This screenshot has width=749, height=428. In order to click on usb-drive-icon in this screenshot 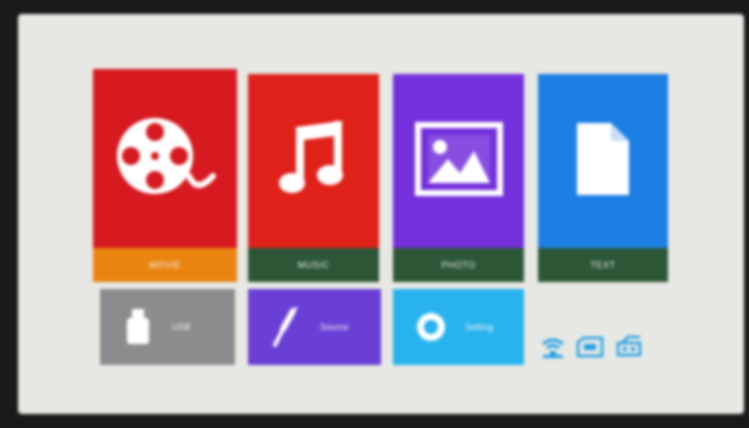, I will do `click(138, 327)`.